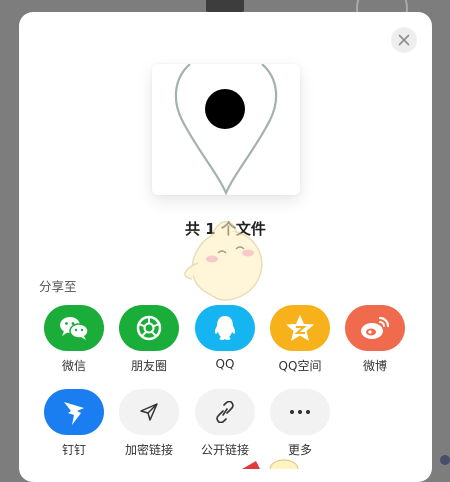 The height and width of the screenshot is (482, 450). I want to click on share-wechat-button: 微信, so click(74, 339).